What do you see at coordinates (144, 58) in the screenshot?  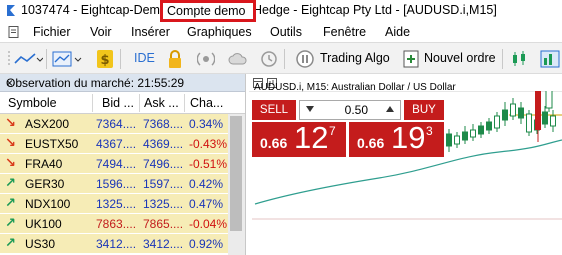 I see `ide-button: IDE` at bounding box center [144, 58].